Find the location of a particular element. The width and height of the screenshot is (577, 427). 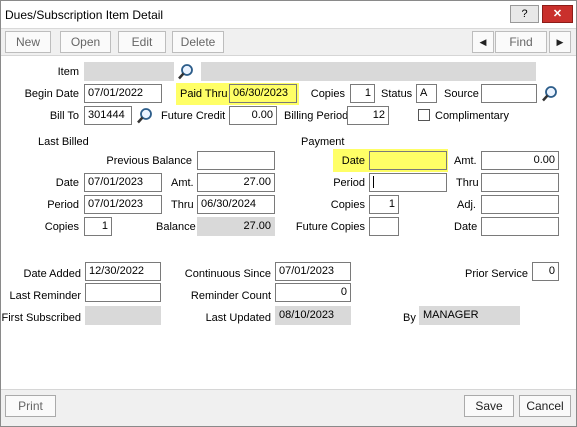

previous-balance-field is located at coordinates (236, 160).